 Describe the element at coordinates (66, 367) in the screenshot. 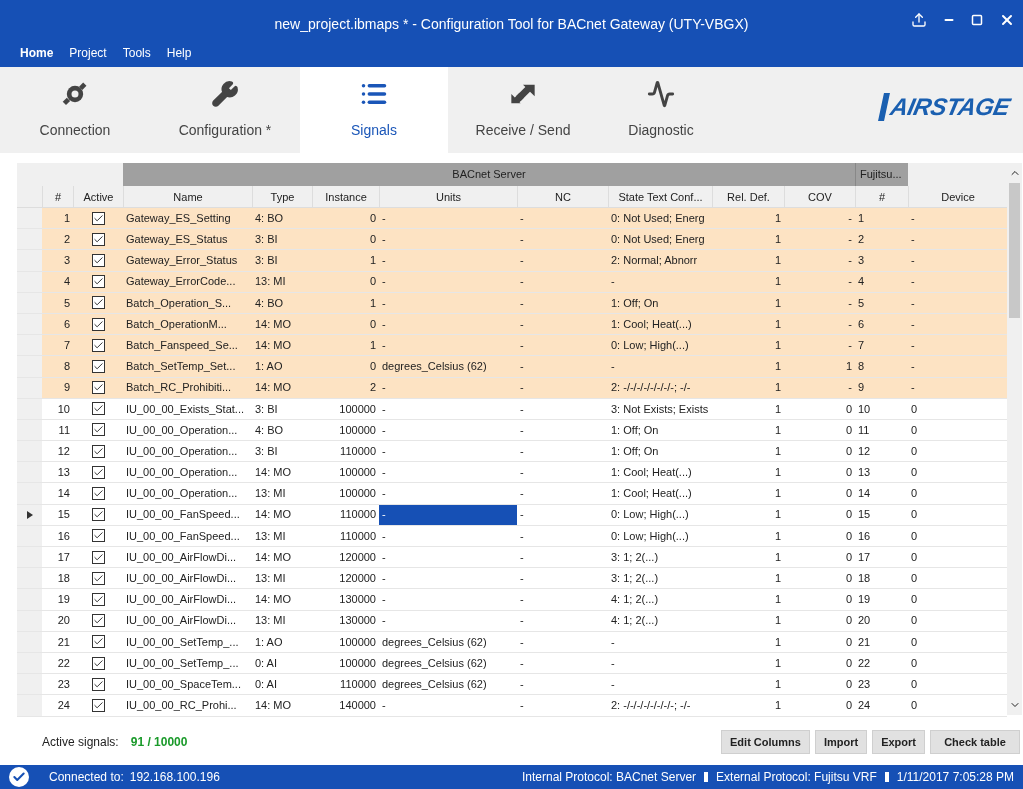

I see `row-number: 8` at that location.